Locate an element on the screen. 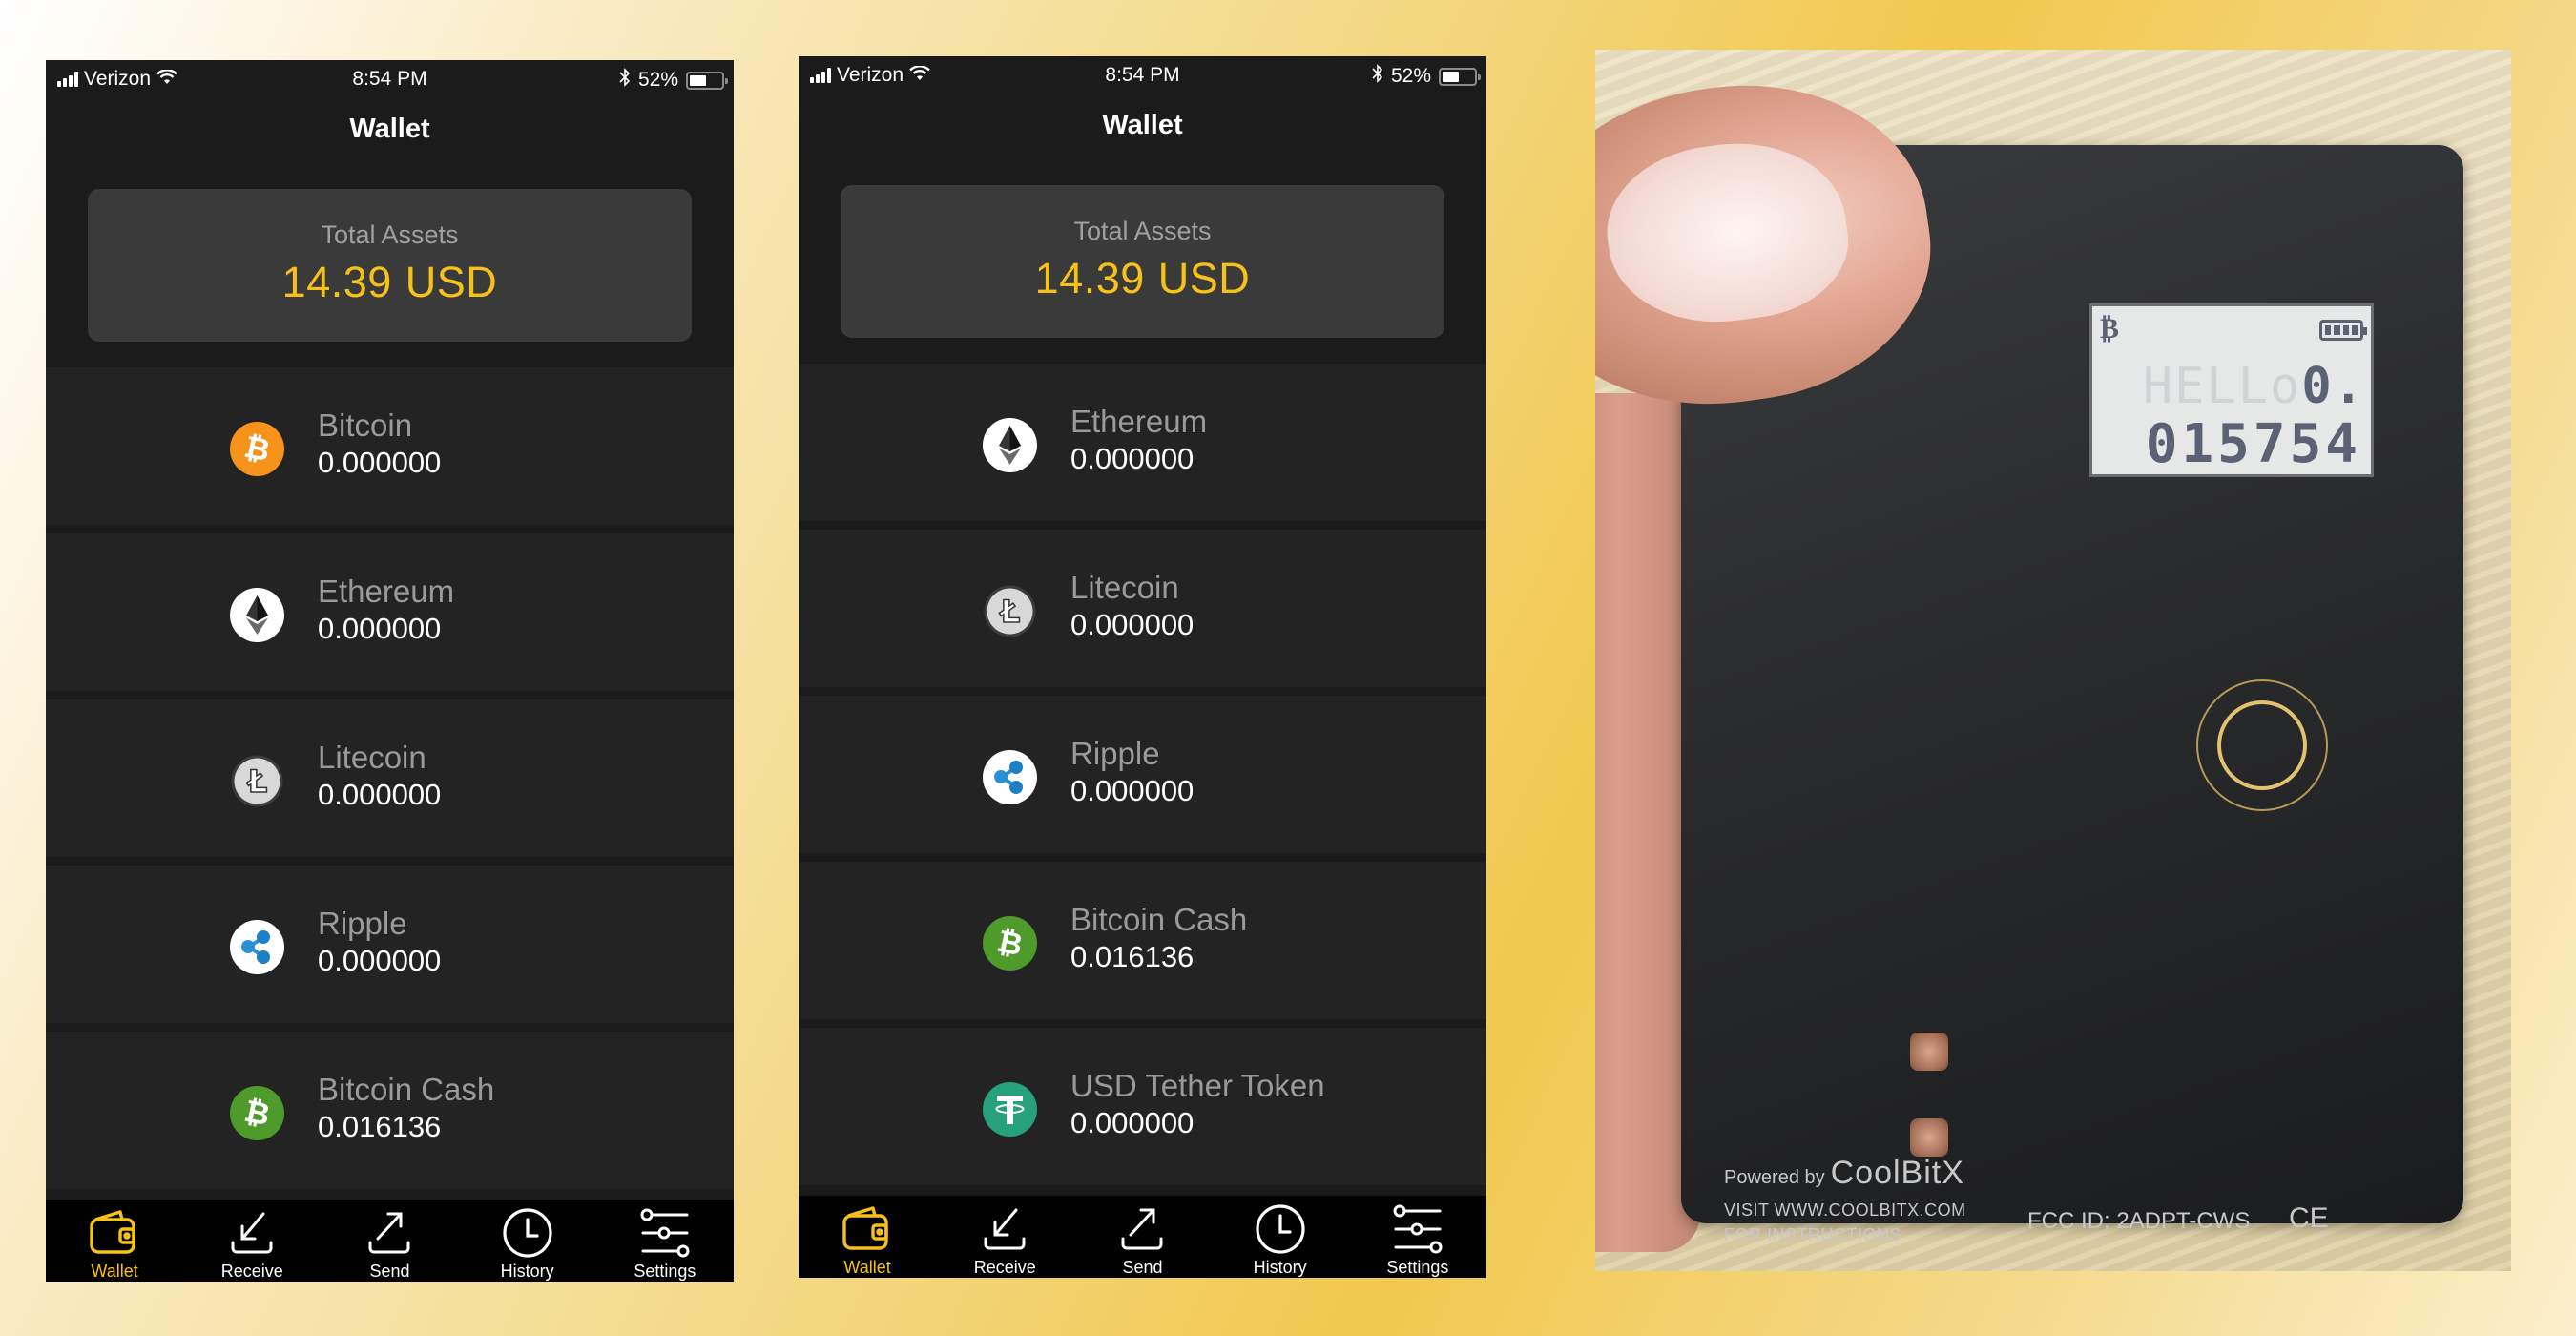 The height and width of the screenshot is (1336, 2576). lcd-line-1: HELLo0. is located at coordinates (2254, 386).